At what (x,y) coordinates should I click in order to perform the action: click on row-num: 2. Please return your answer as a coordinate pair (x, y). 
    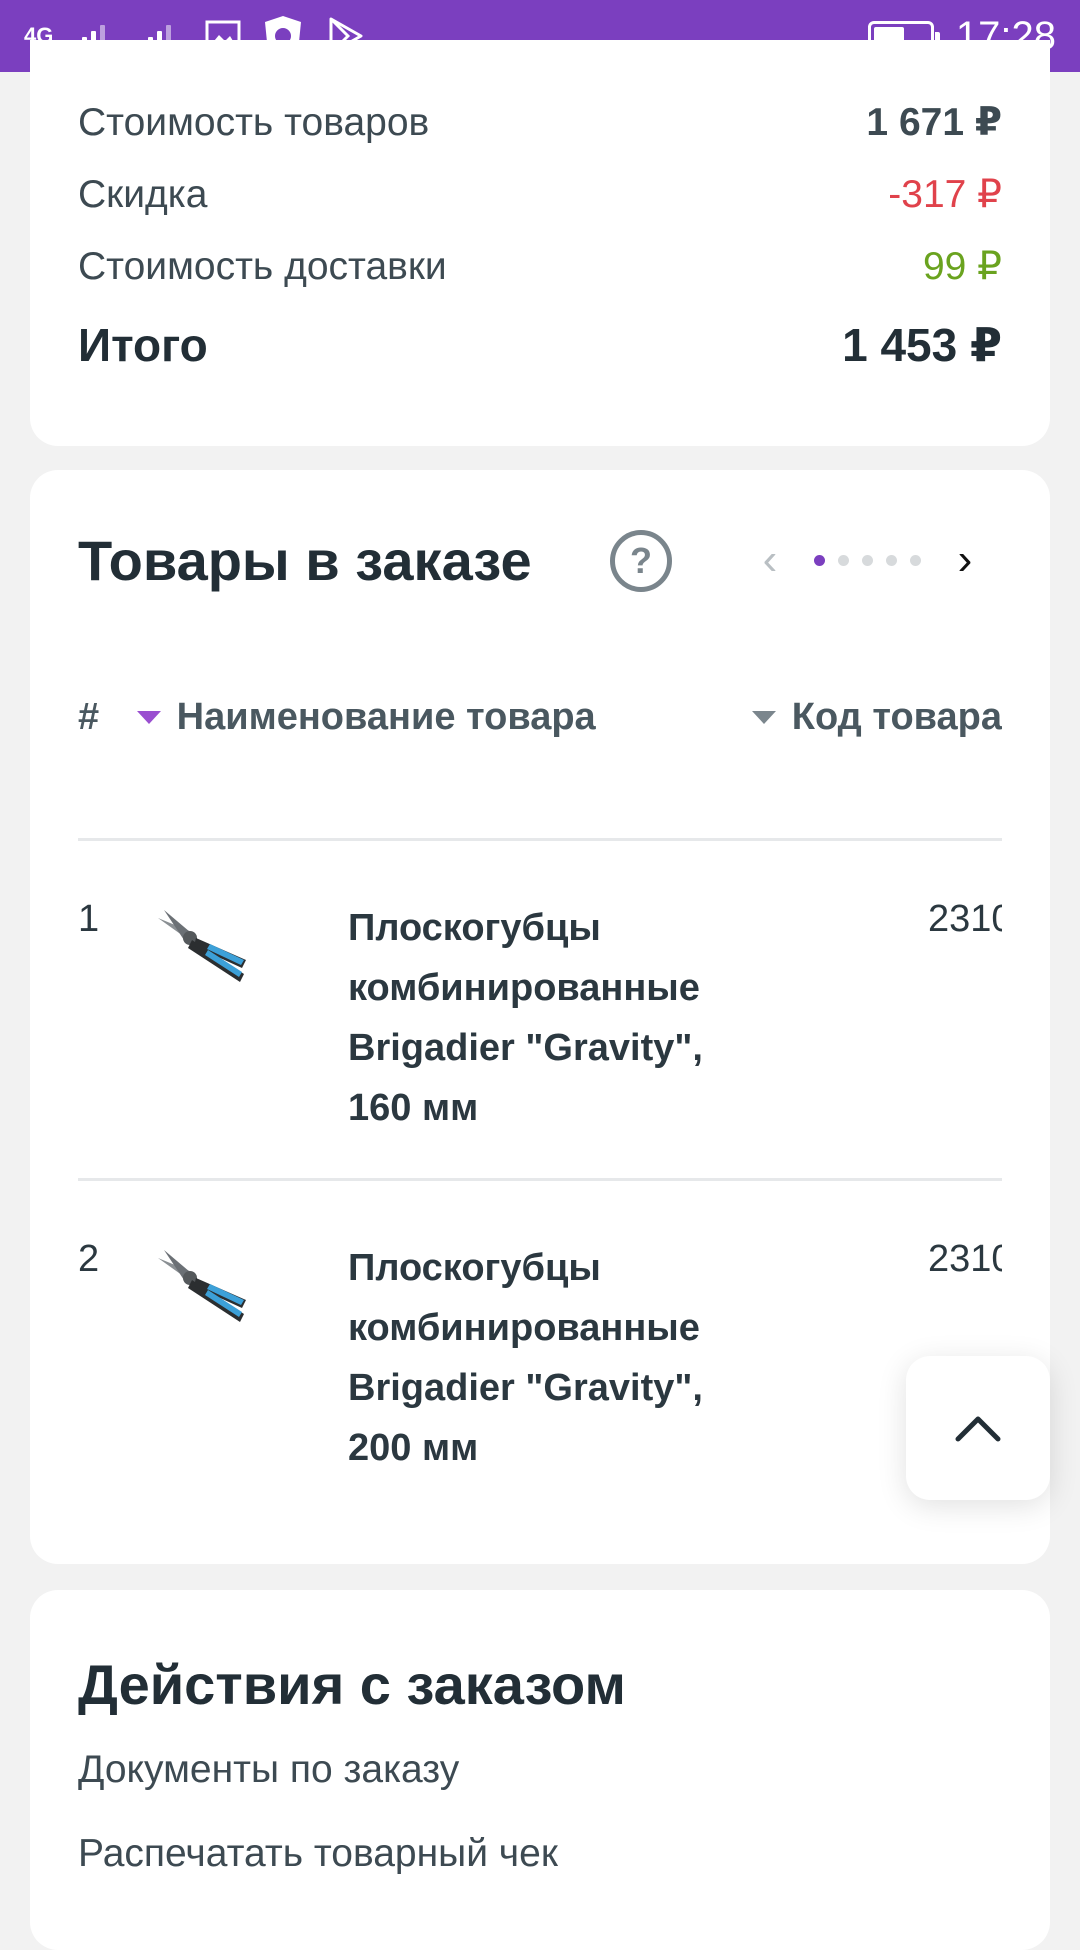
    Looking at the image, I should click on (89, 1259).